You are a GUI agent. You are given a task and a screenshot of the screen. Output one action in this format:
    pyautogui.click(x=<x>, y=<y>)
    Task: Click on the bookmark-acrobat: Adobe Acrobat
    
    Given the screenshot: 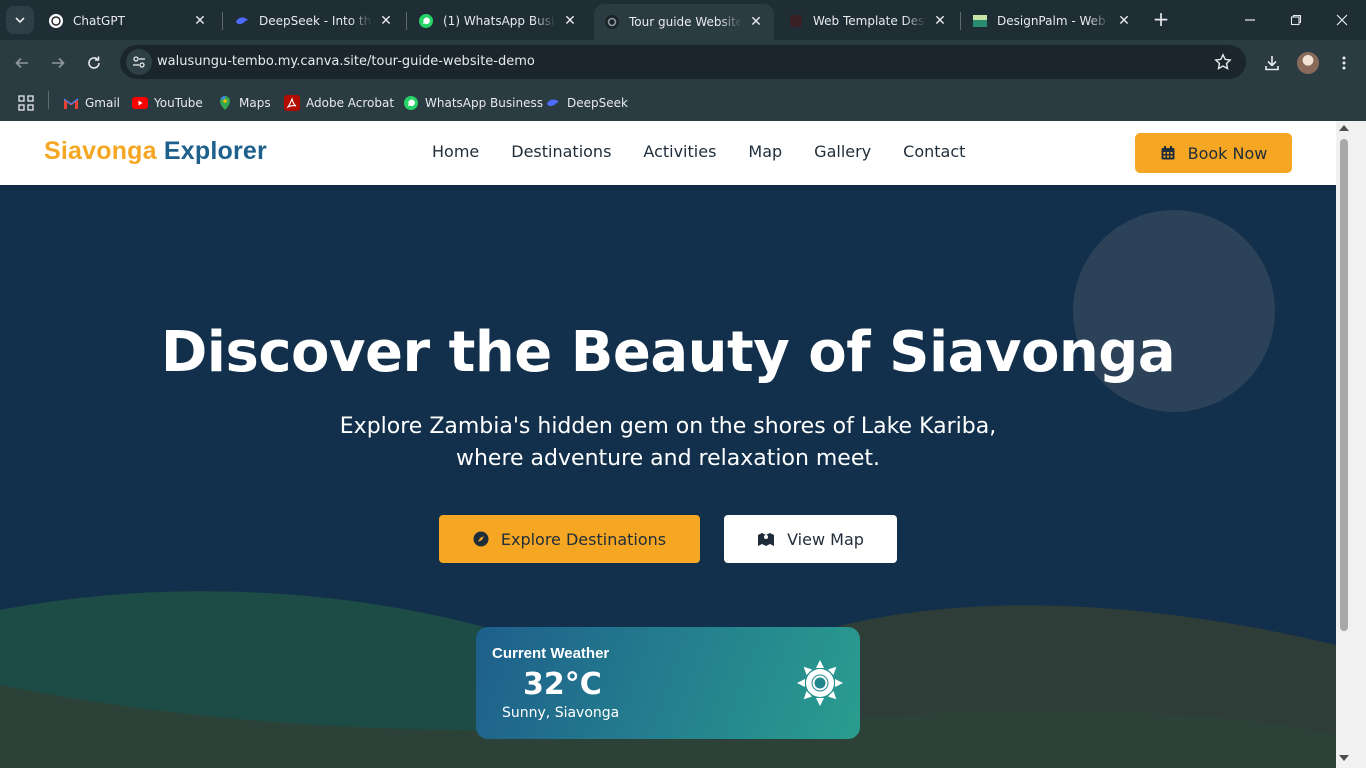 What is the action you would take?
    pyautogui.click(x=339, y=103)
    